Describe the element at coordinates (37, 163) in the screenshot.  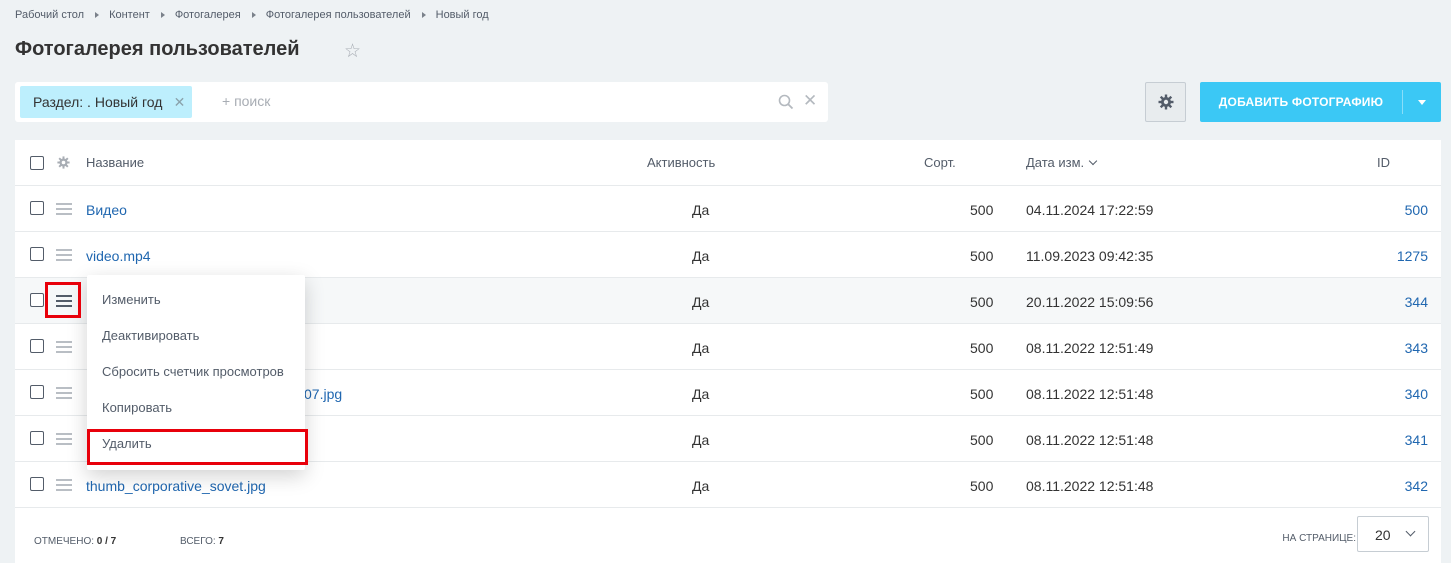
I see `select-all-checkbox` at that location.